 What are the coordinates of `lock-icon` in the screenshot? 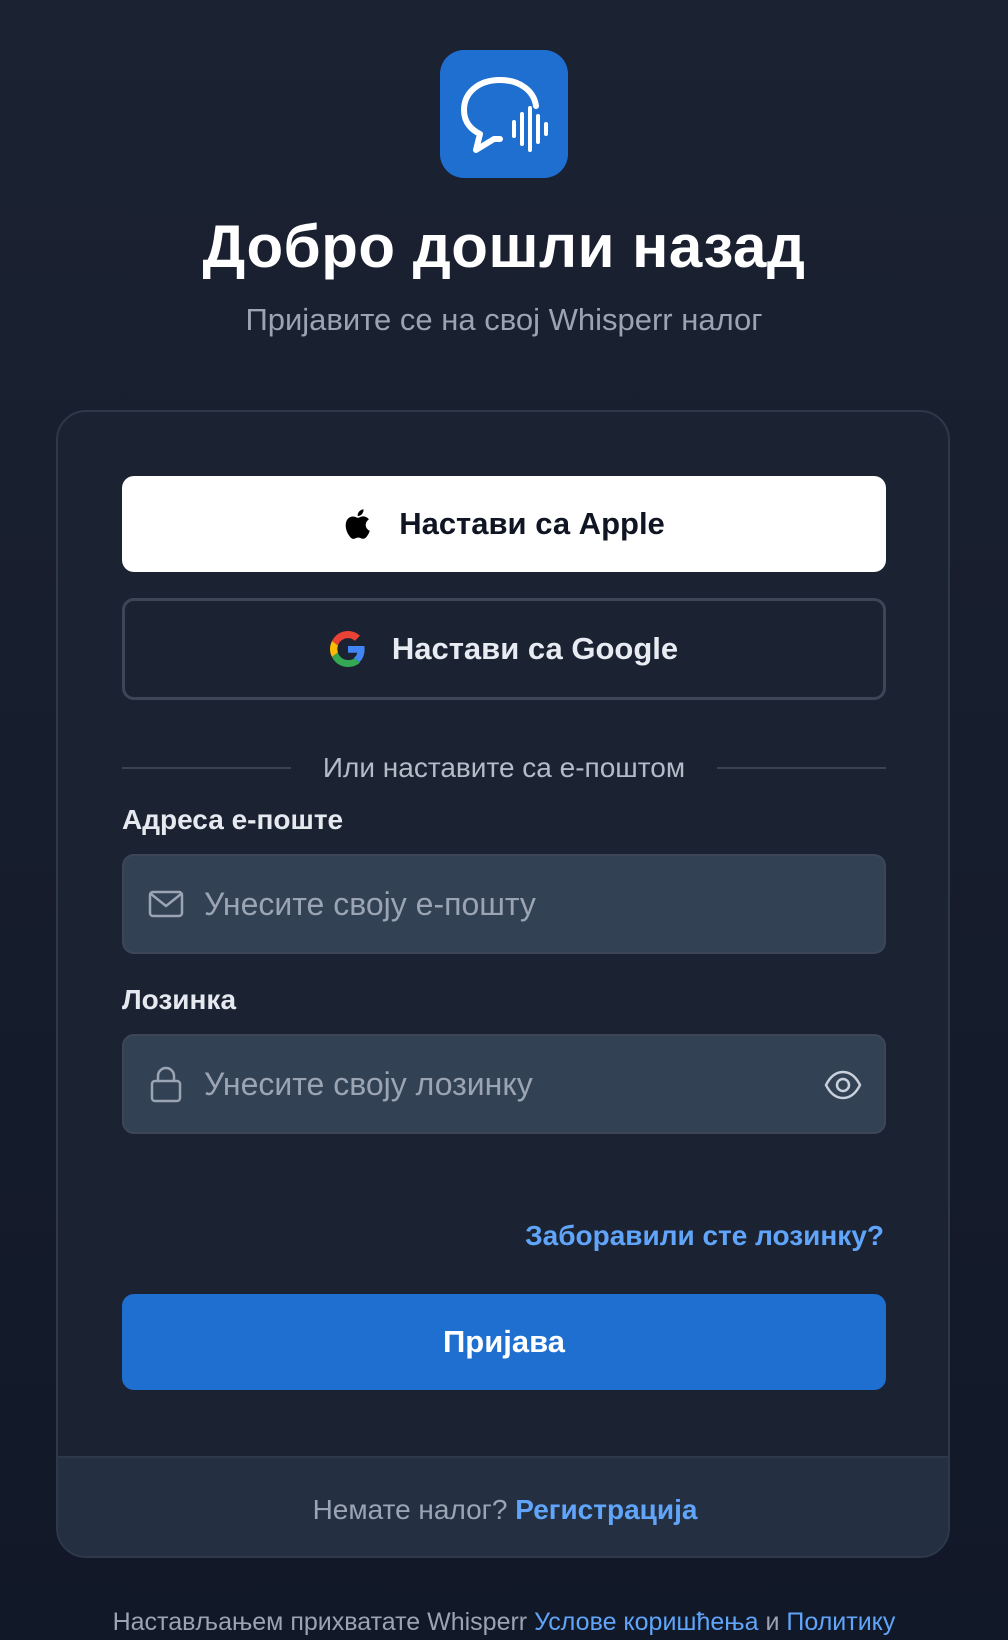 It's located at (166, 1084).